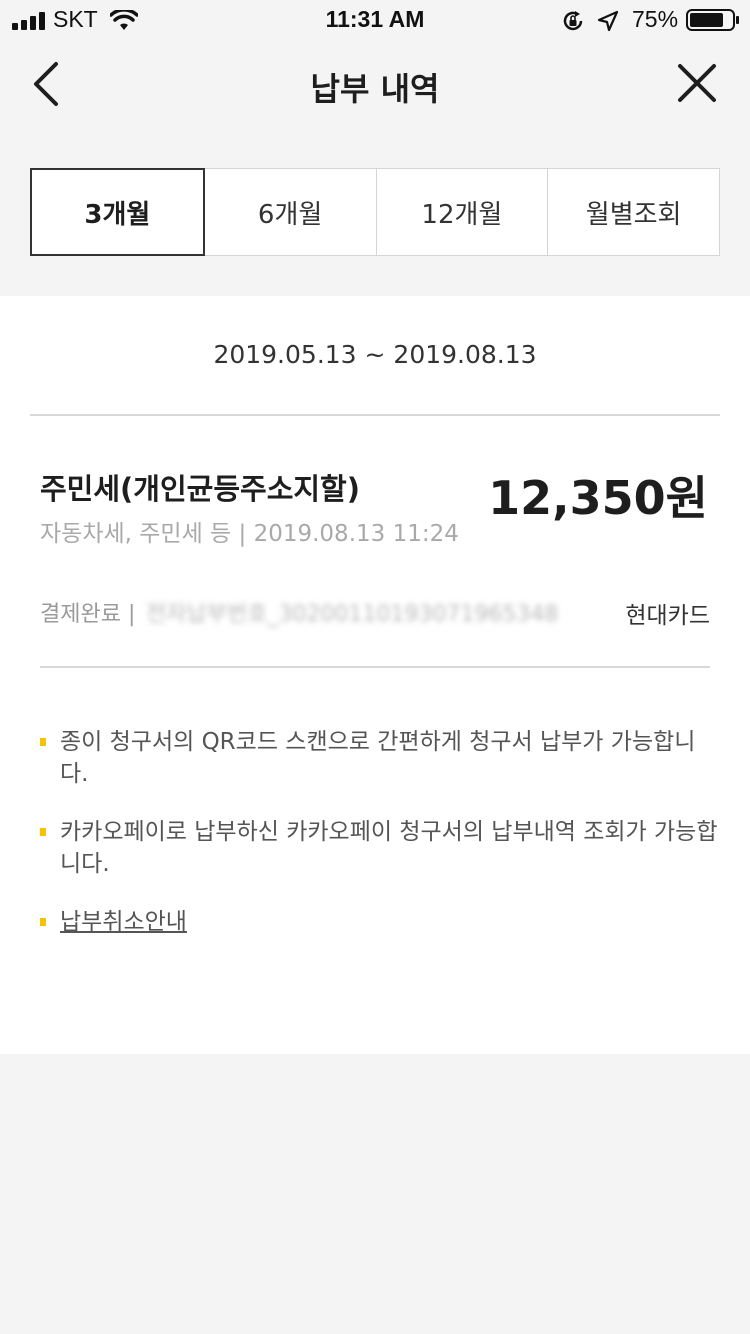 The width and height of the screenshot is (750, 1334). I want to click on tab-monthly: 월별조회, so click(633, 212).